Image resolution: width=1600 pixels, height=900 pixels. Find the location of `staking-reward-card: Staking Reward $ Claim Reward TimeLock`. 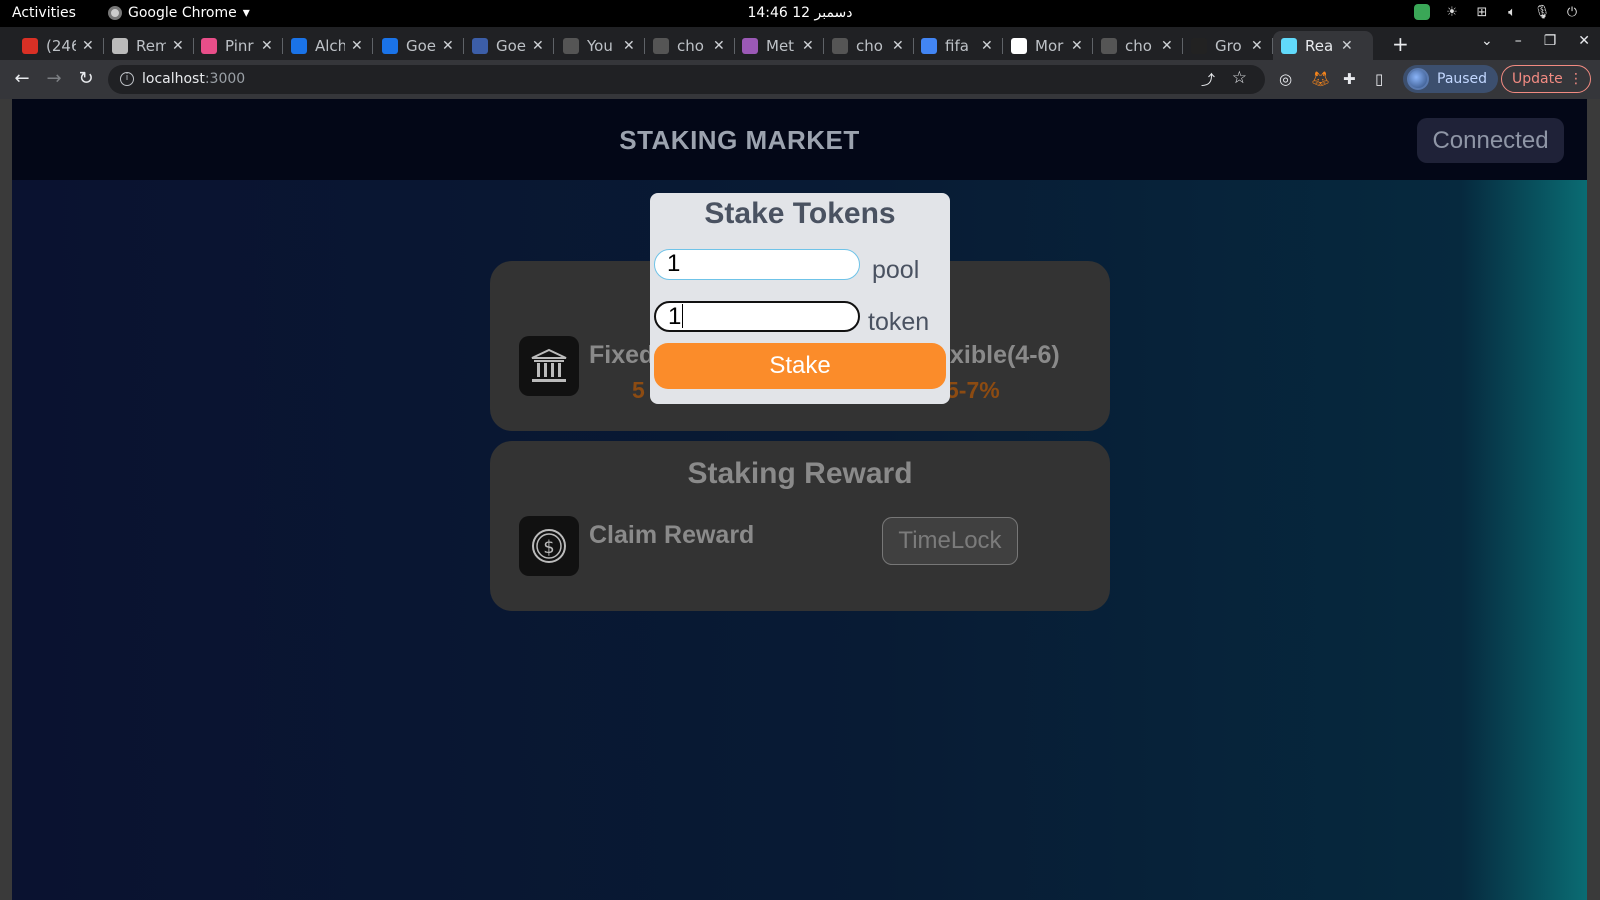

staking-reward-card: Staking Reward $ Claim Reward TimeLock is located at coordinates (800, 526).